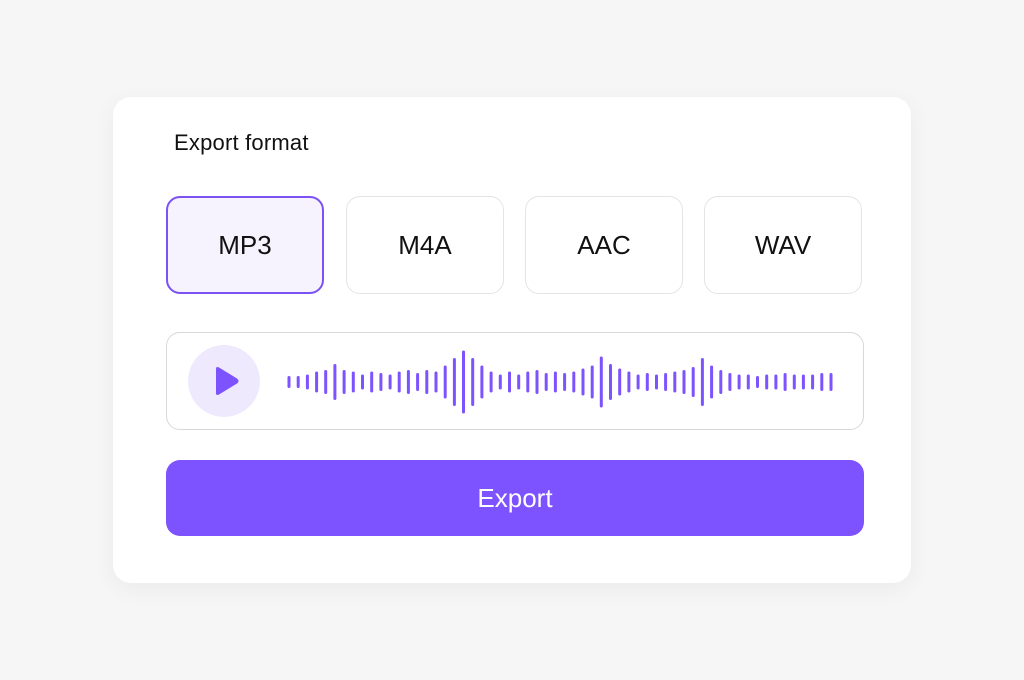 This screenshot has height=680, width=1024. What do you see at coordinates (227, 381) in the screenshot?
I see `play-icon` at bounding box center [227, 381].